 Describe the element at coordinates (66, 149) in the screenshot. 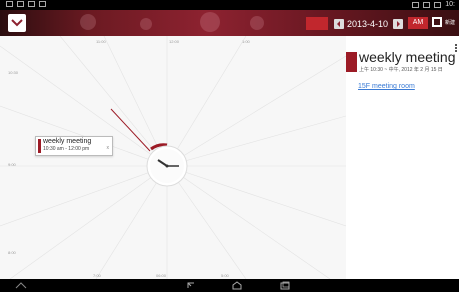

I see `event-time: 10:30 am - 12:00 pm` at that location.